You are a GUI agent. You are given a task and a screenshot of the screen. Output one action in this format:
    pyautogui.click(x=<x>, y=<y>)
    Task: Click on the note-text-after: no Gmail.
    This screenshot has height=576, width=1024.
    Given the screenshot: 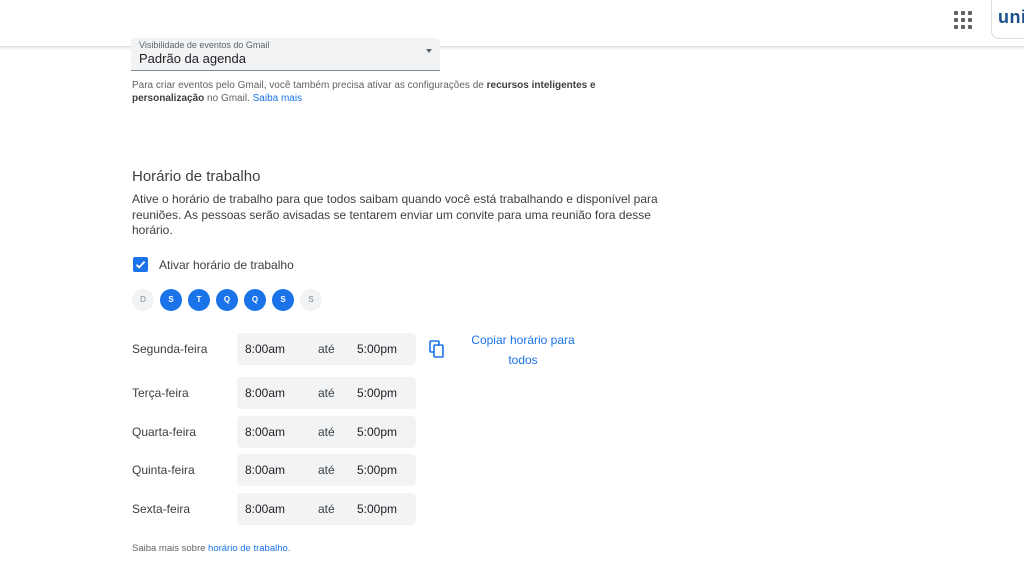 What is the action you would take?
    pyautogui.click(x=228, y=98)
    